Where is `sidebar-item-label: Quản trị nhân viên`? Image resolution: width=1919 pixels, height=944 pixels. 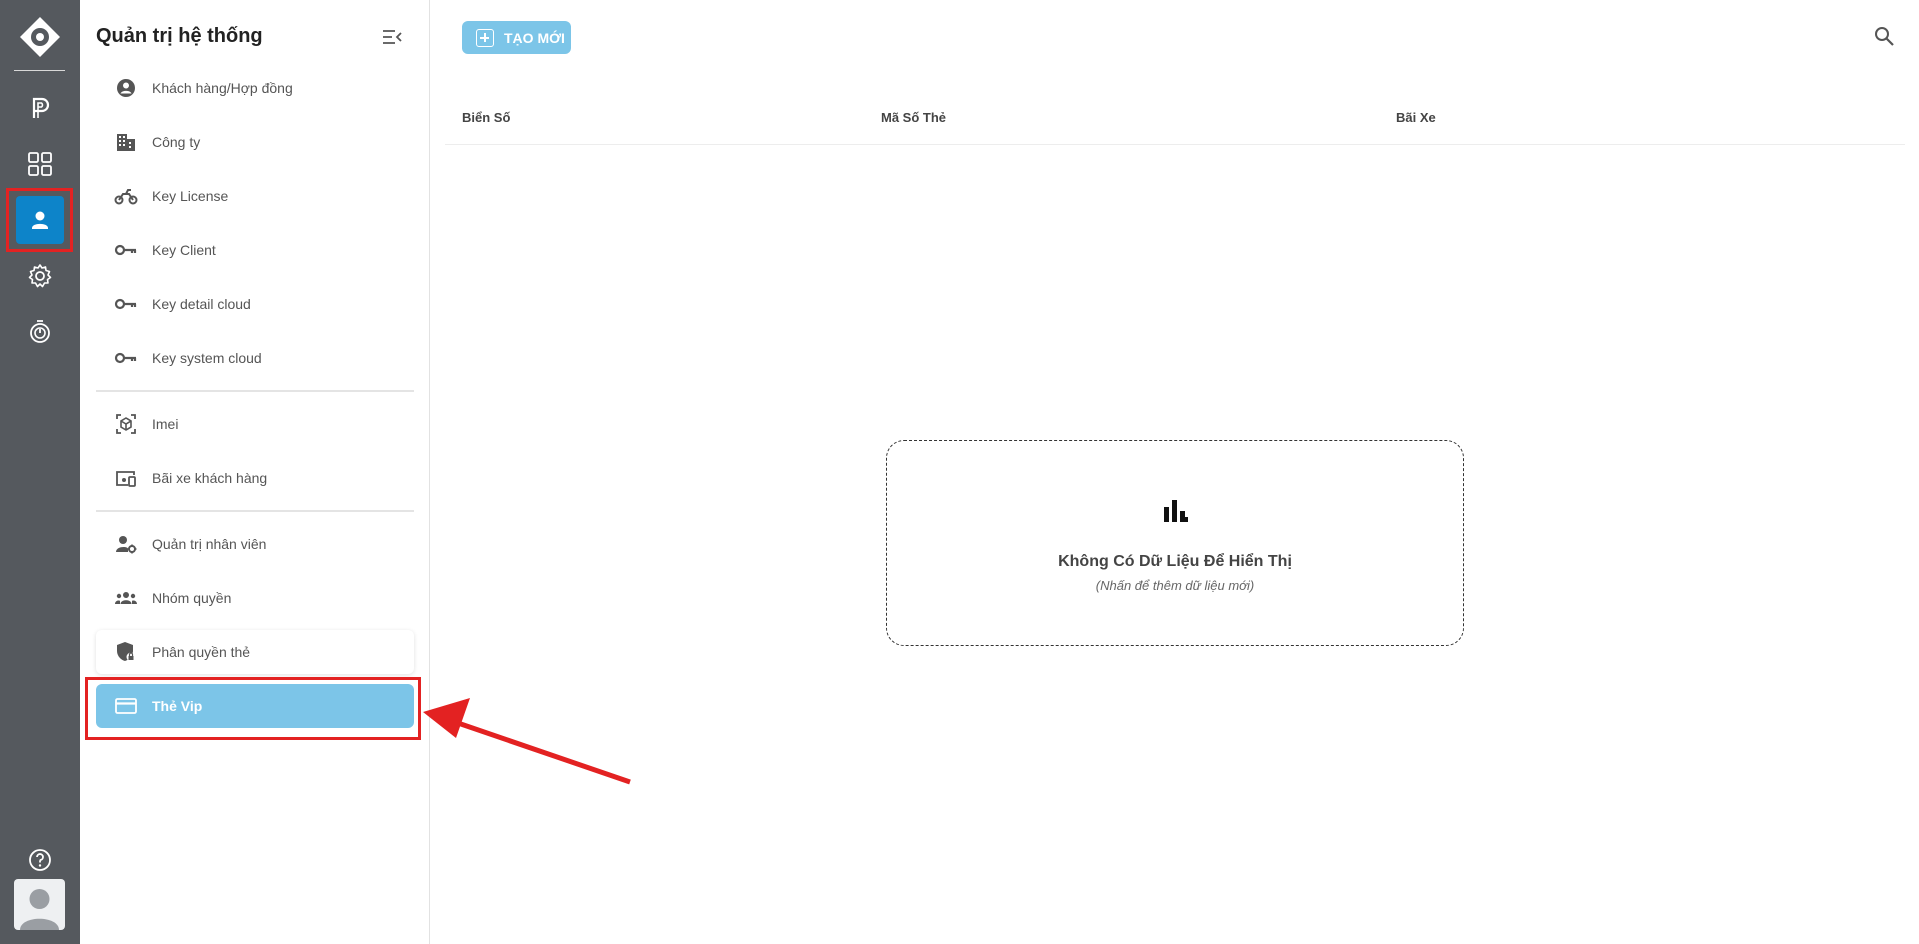 sidebar-item-label: Quản trị nhân viên is located at coordinates (209, 544).